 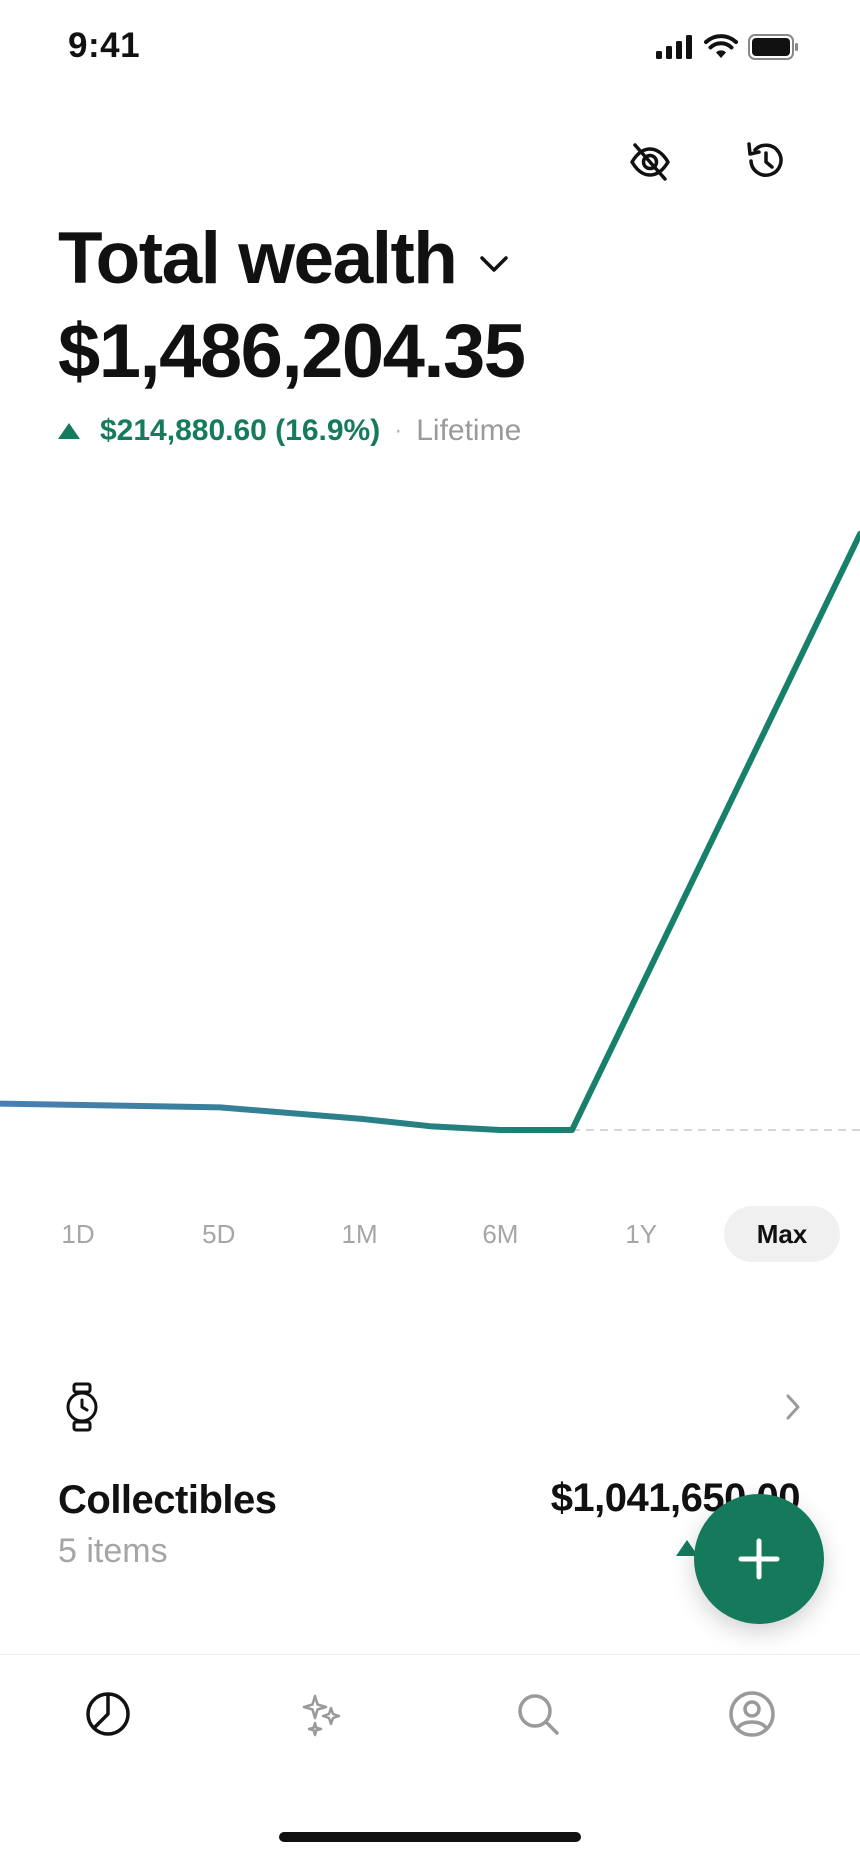 I want to click on chevron-right-icon, so click(x=793, y=1407).